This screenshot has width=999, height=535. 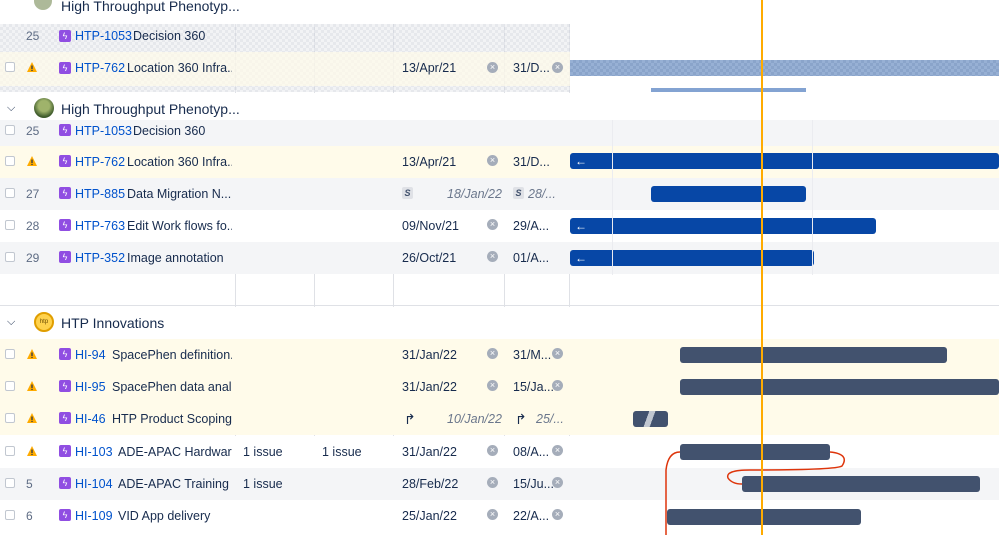 I want to click on issue-key-link: HTP-352, so click(x=100, y=258).